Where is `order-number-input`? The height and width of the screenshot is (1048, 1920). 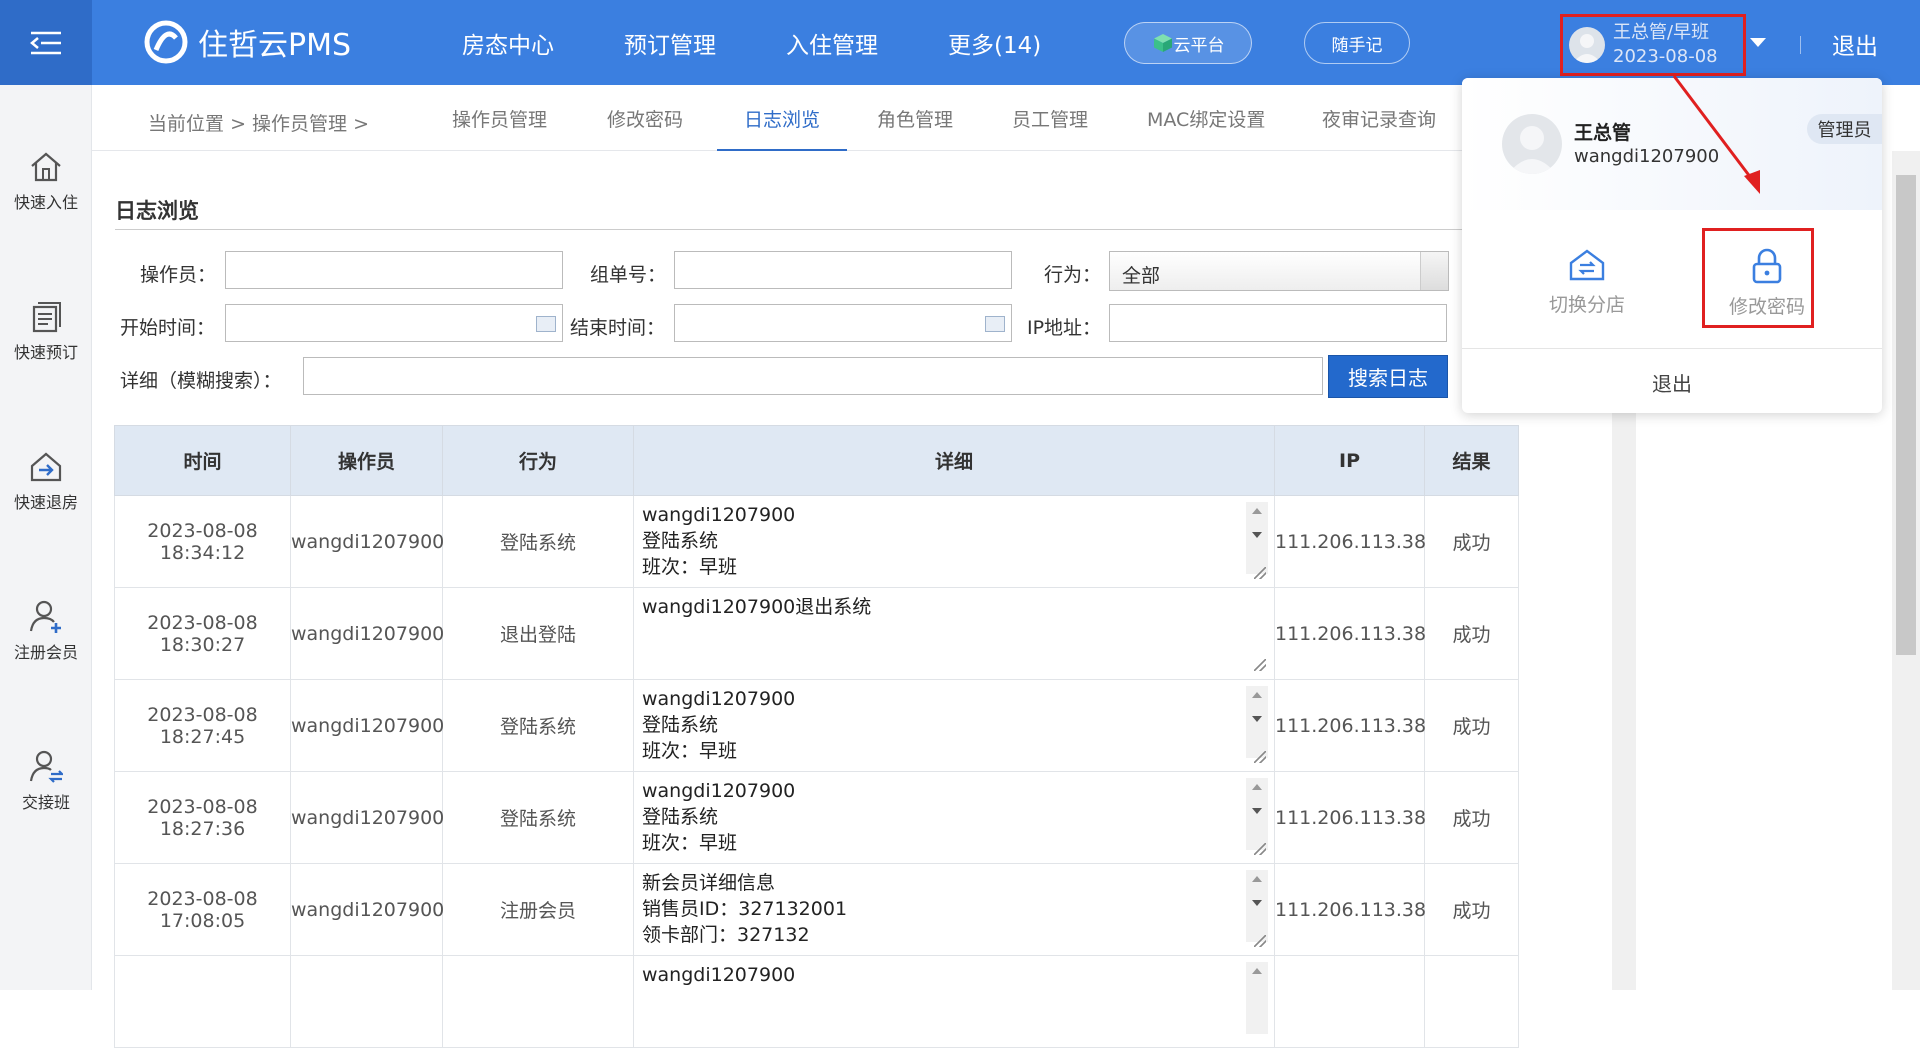
order-number-input is located at coordinates (843, 270).